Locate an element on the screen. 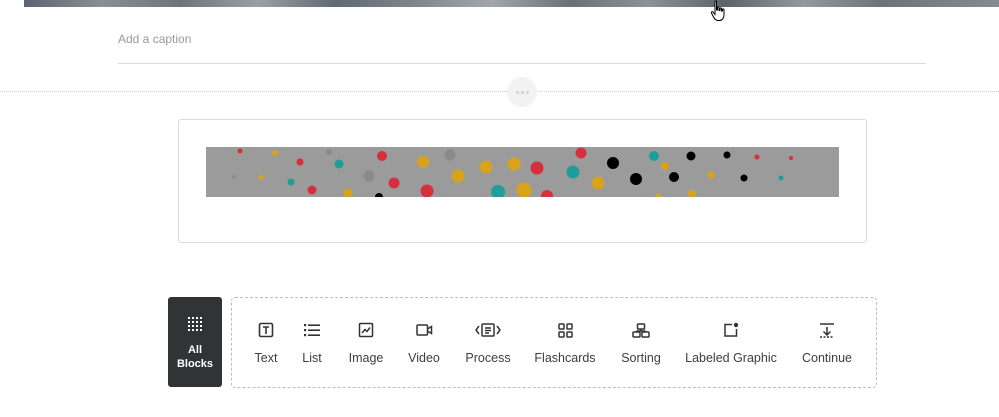  toolbar-item-list: List is located at coordinates (312, 342).